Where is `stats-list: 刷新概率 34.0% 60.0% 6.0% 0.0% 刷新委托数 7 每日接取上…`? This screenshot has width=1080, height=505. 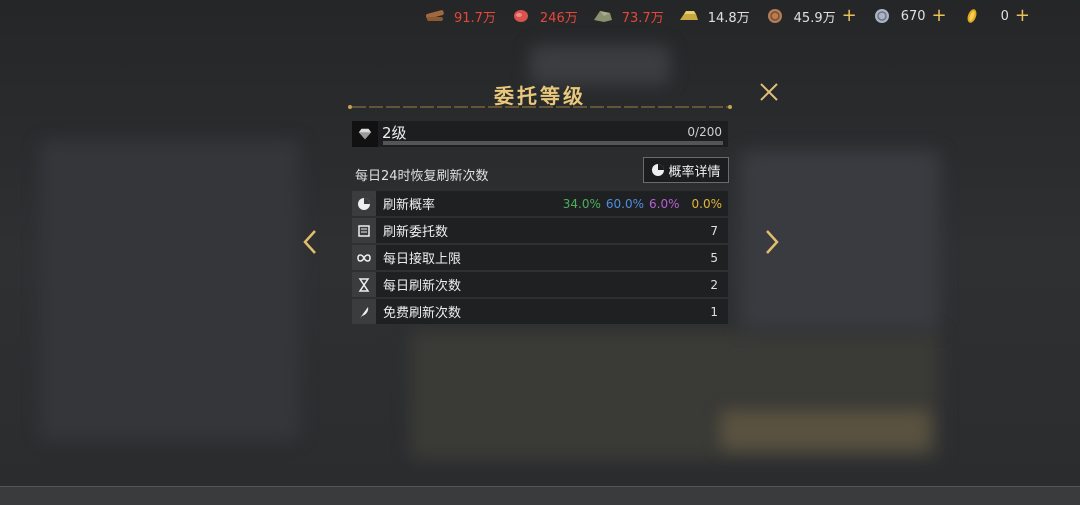 stats-list: 刷新概率 34.0% 60.0% 6.0% 0.0% 刷新委托数 7 每日接取上… is located at coordinates (540, 258).